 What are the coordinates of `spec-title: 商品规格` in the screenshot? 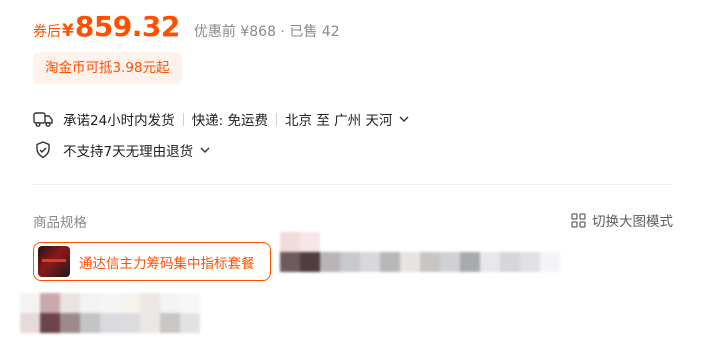 It's located at (60, 223).